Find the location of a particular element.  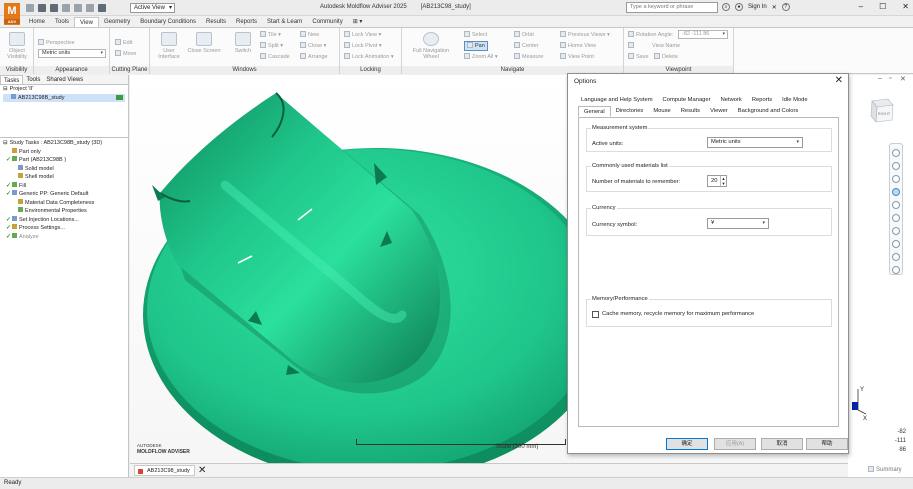

user-icon: ● is located at coordinates (739, 7).